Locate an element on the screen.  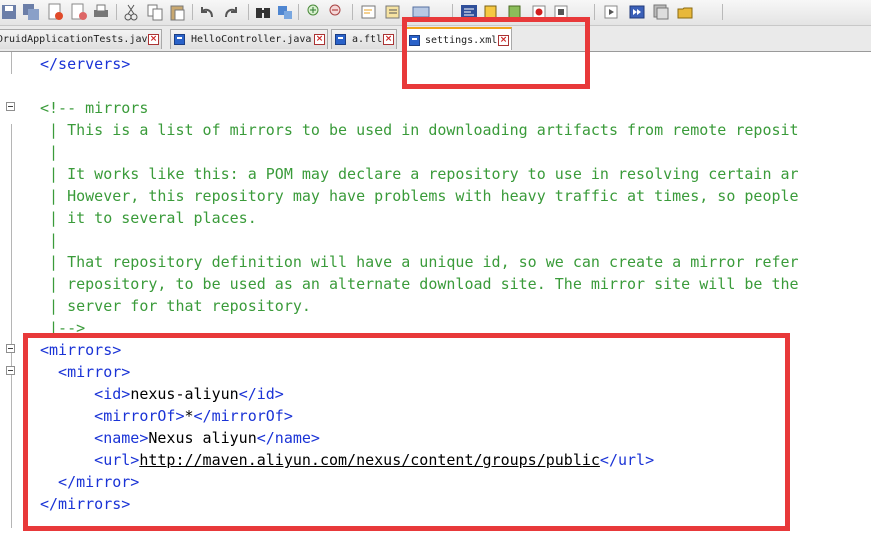
tab-hello-controller: HelloController.java × is located at coordinates (249, 39).